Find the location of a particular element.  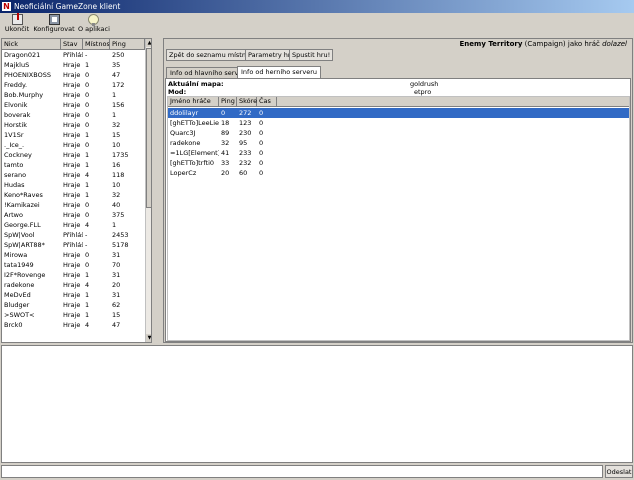

lightbulb-icon is located at coordinates (93, 20).